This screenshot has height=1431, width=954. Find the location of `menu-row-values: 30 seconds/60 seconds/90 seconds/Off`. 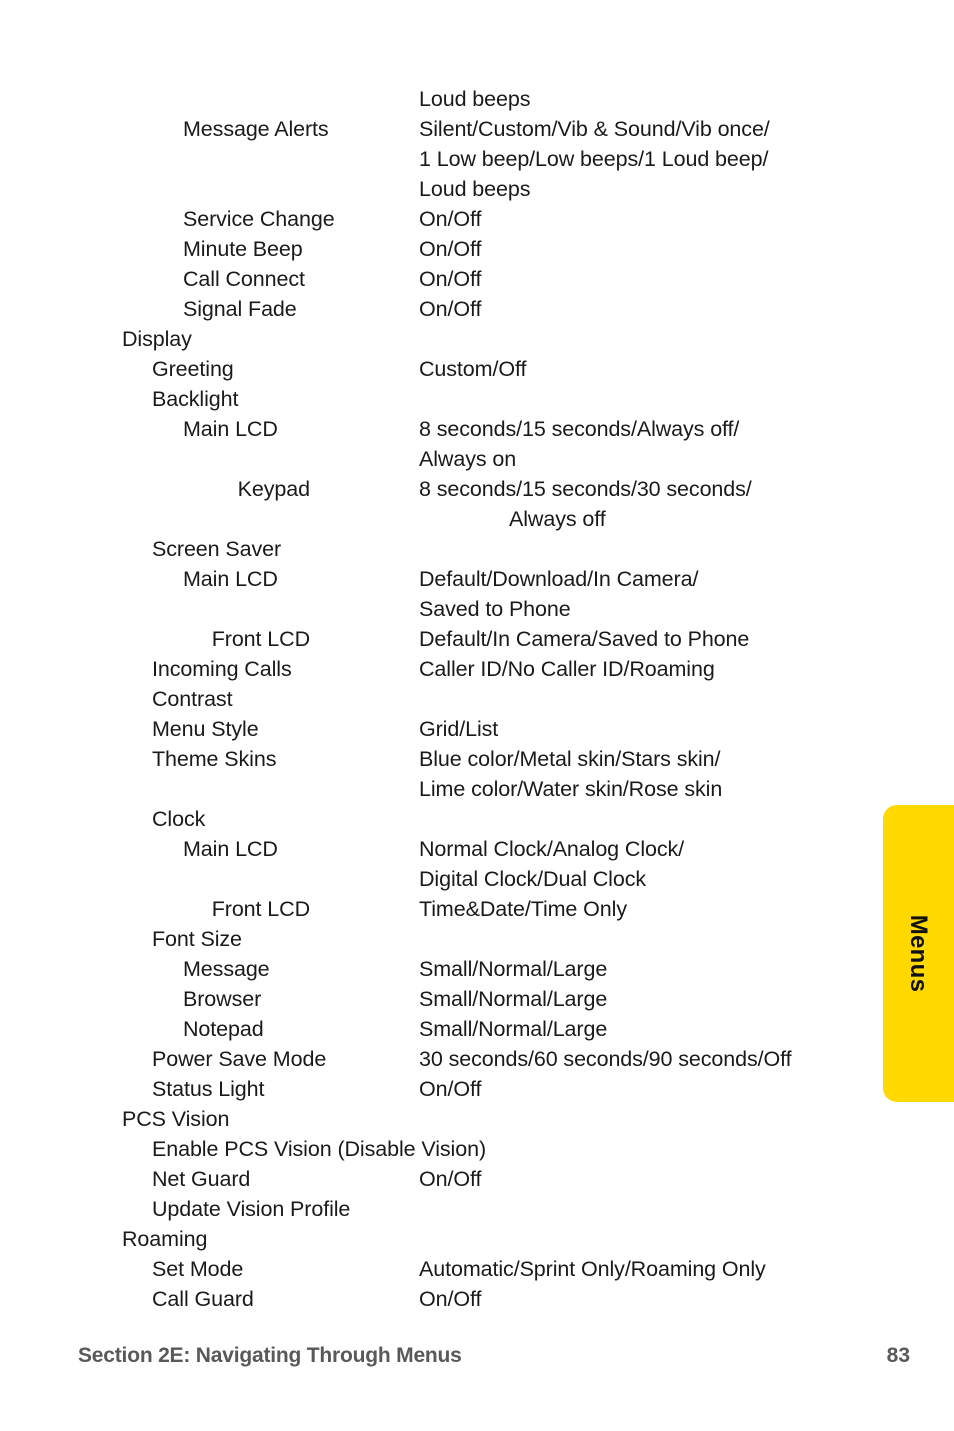

menu-row-values: 30 seconds/60 seconds/90 seconds/Off is located at coordinates (686, 1059).